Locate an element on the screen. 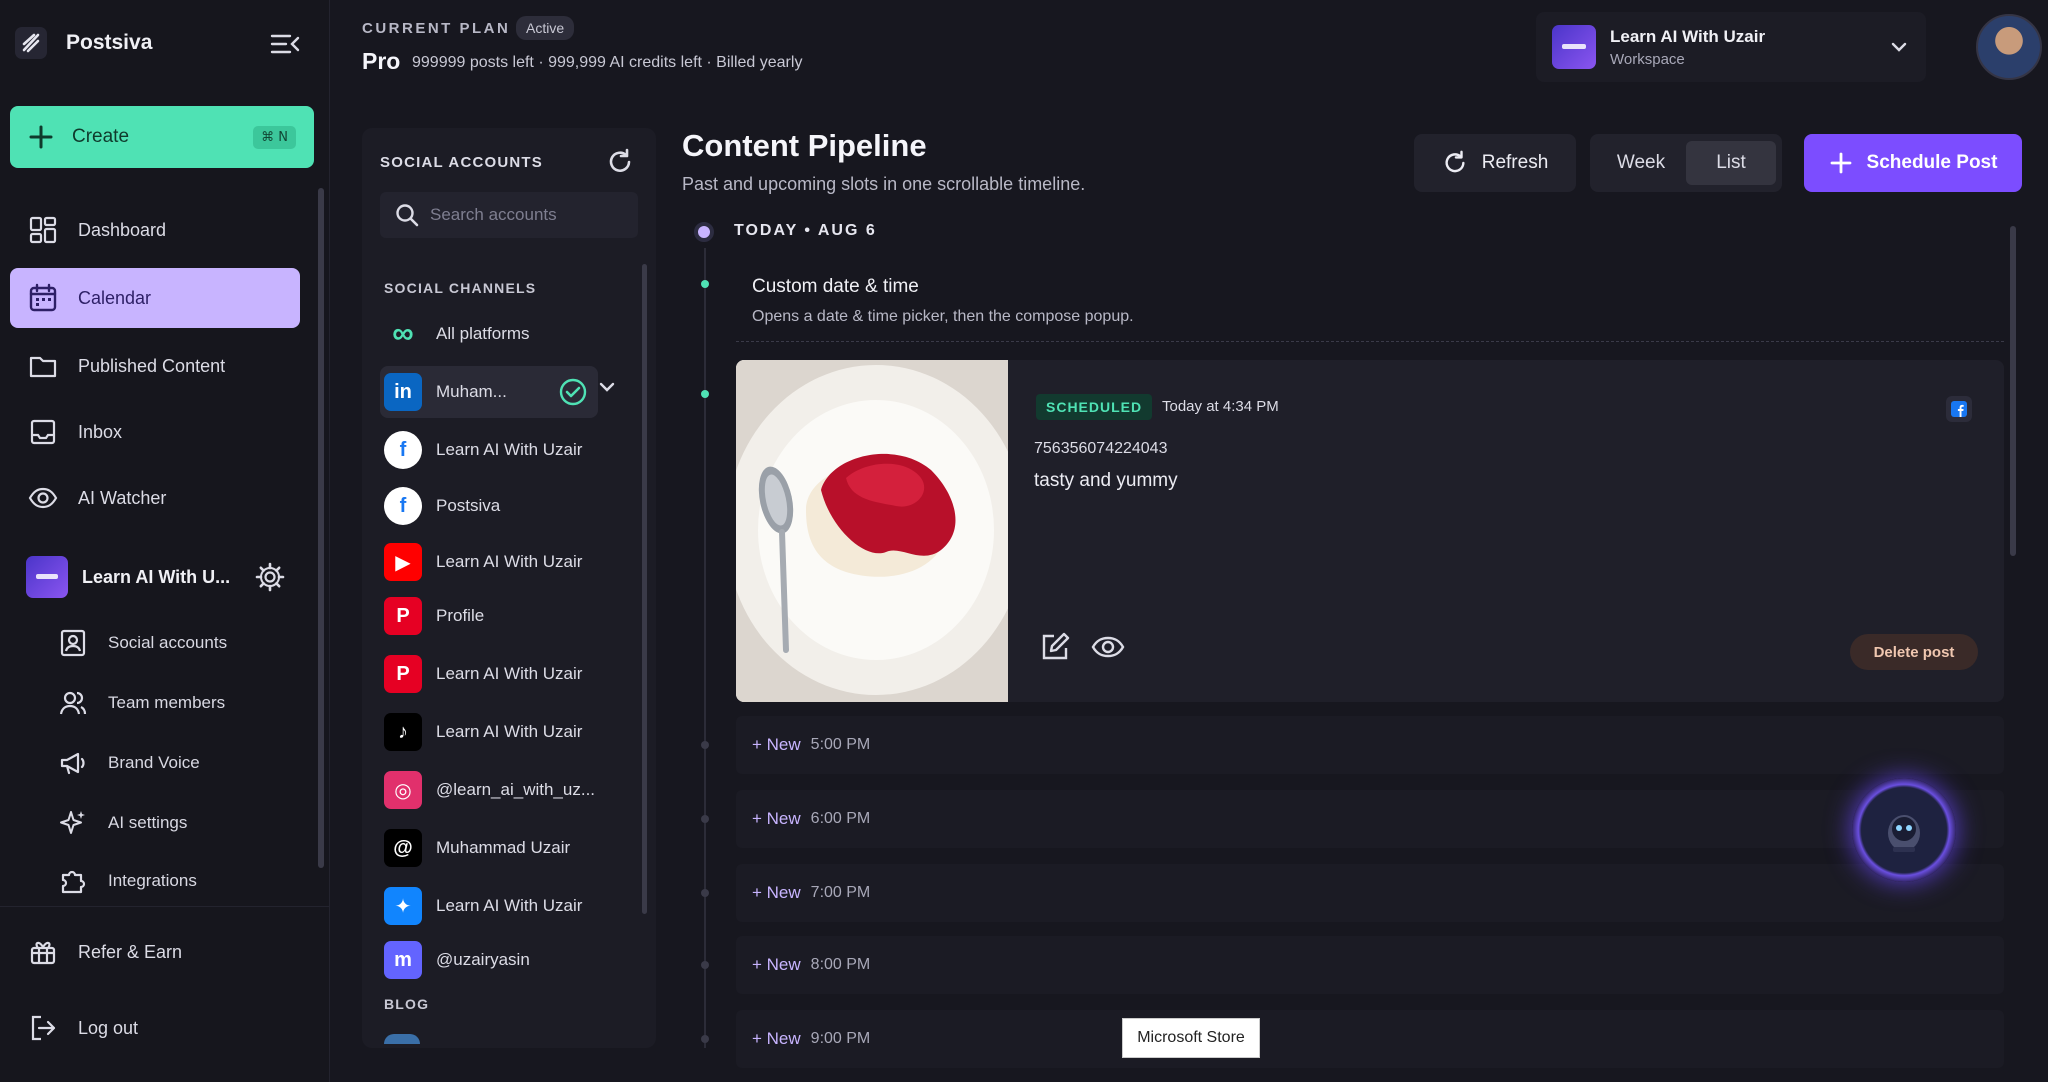 Image resolution: width=2048 pixels, height=1082 pixels. threads-icon: @ is located at coordinates (403, 848).